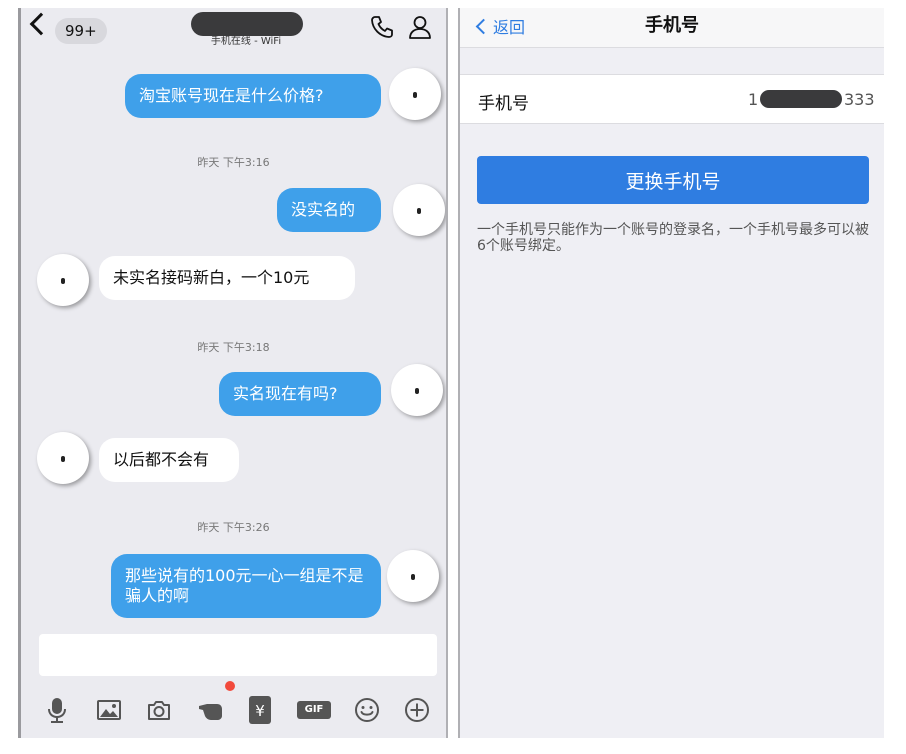 The width and height of the screenshot is (906, 754). I want to click on nav-bar: 返回 手机号, so click(672, 28).